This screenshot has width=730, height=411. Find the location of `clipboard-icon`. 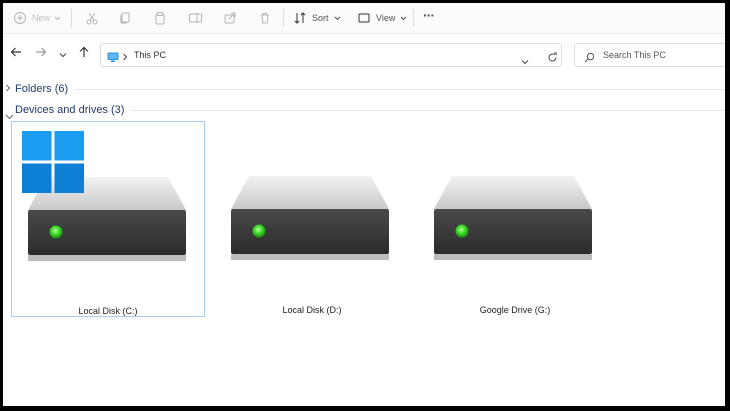

clipboard-icon is located at coordinates (160, 18).